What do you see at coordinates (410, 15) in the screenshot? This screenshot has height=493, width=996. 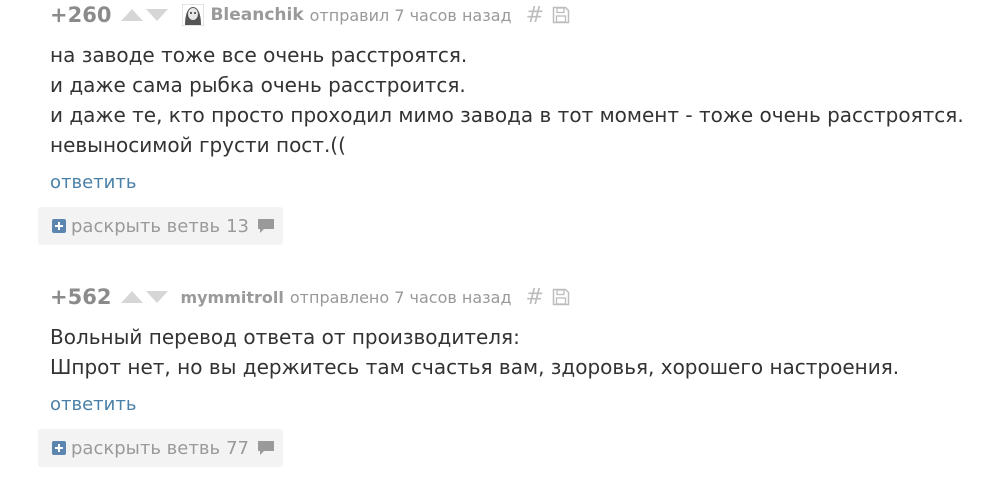 I see `comment-time: отправил 7 часов назад` at bounding box center [410, 15].